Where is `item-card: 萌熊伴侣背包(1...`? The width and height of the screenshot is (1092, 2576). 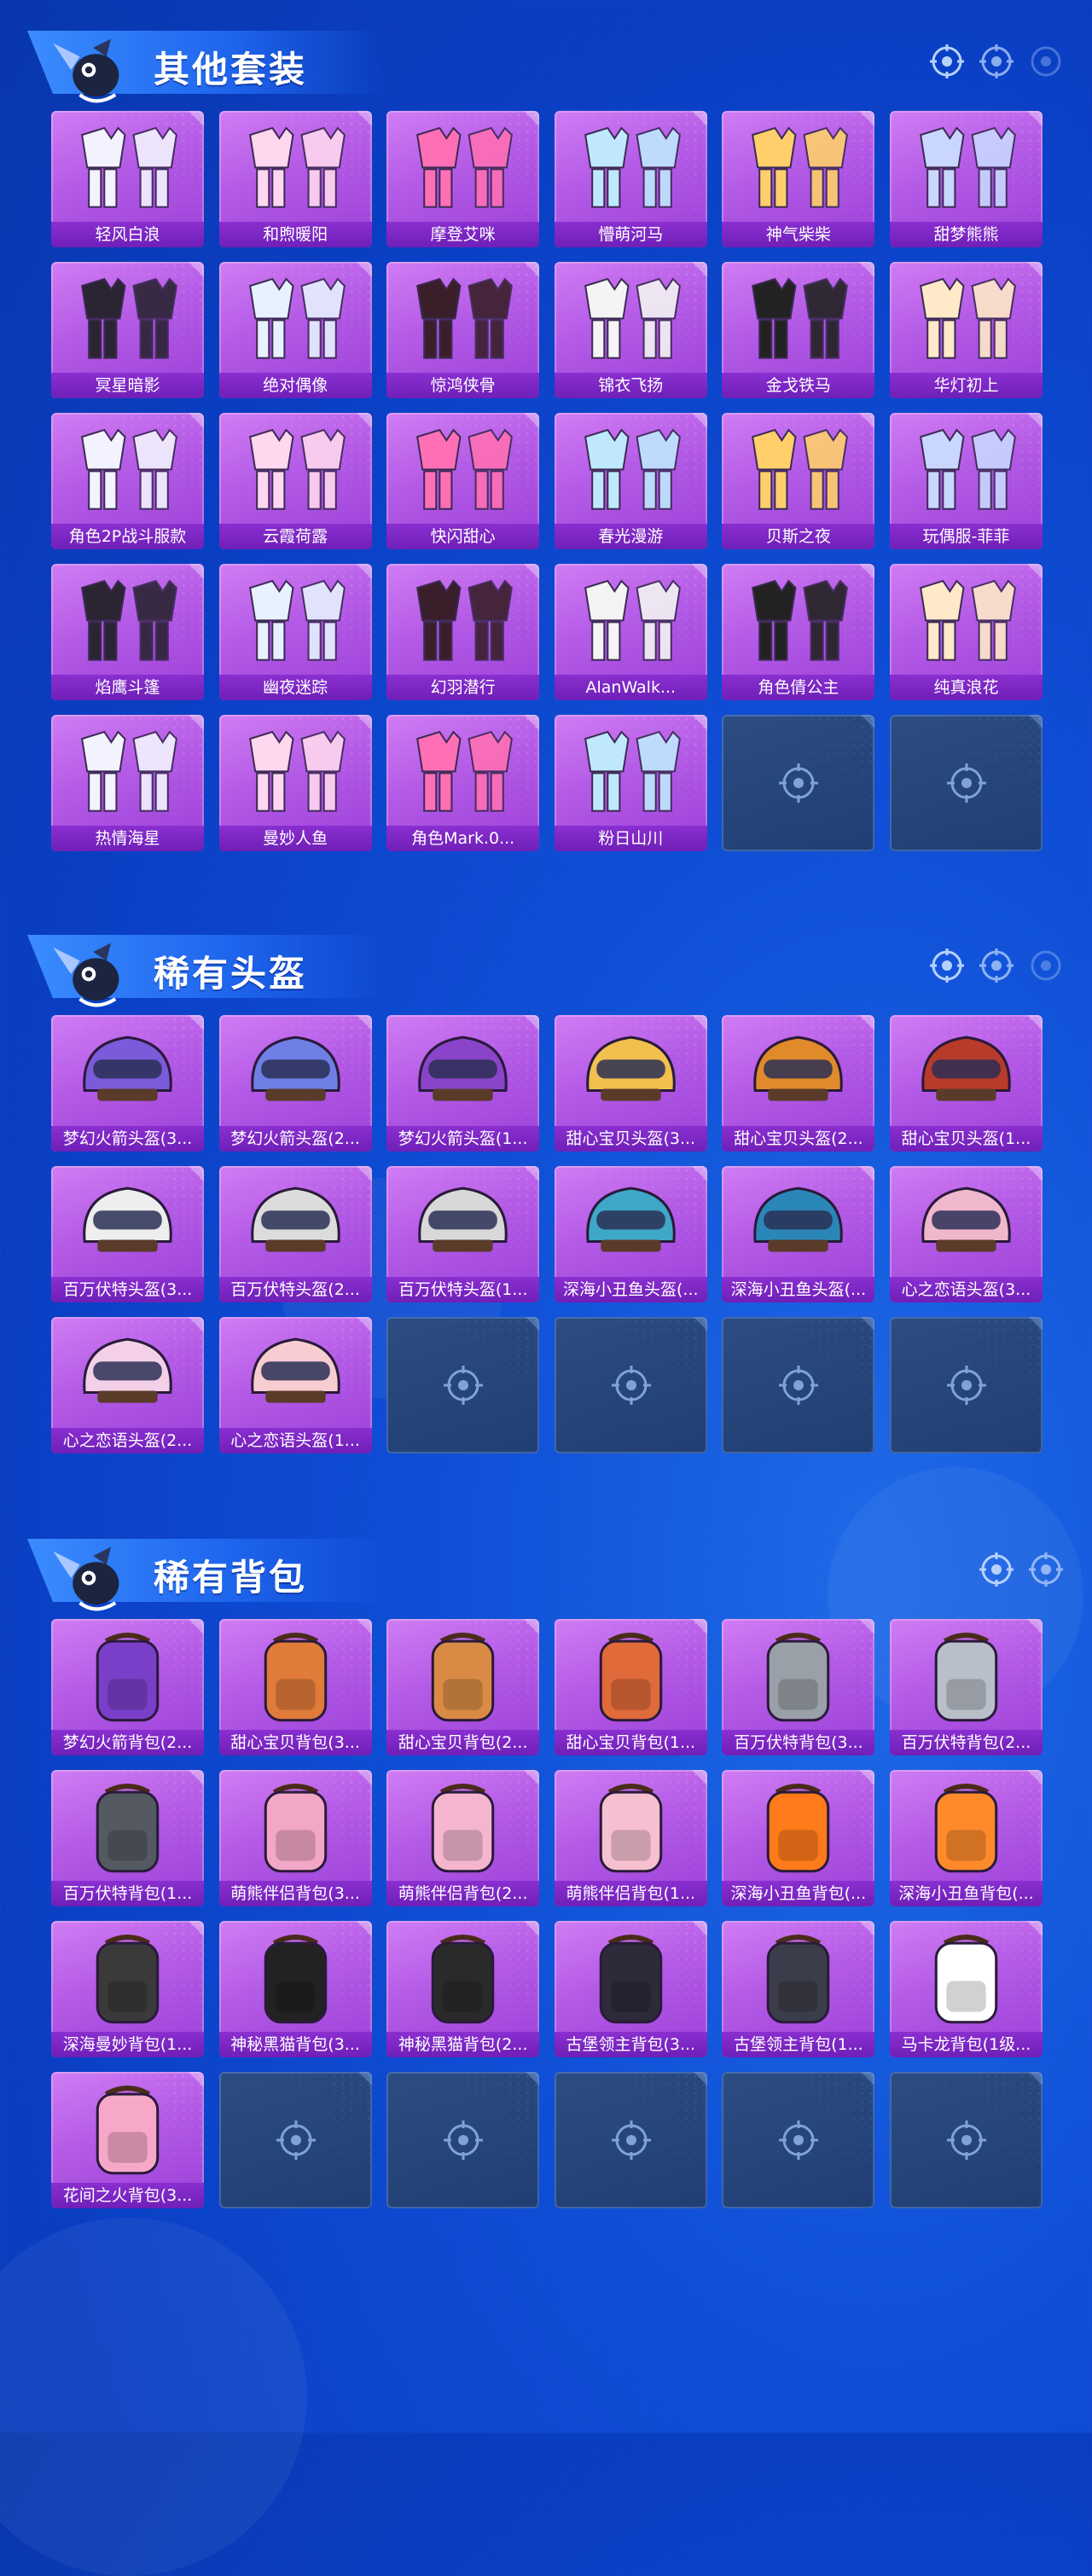 item-card: 萌熊伴侣背包(1... is located at coordinates (630, 1838).